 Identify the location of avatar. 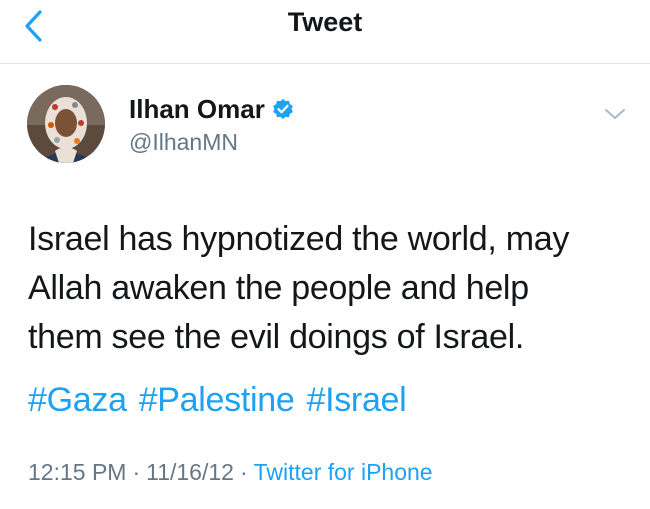
(66, 124).